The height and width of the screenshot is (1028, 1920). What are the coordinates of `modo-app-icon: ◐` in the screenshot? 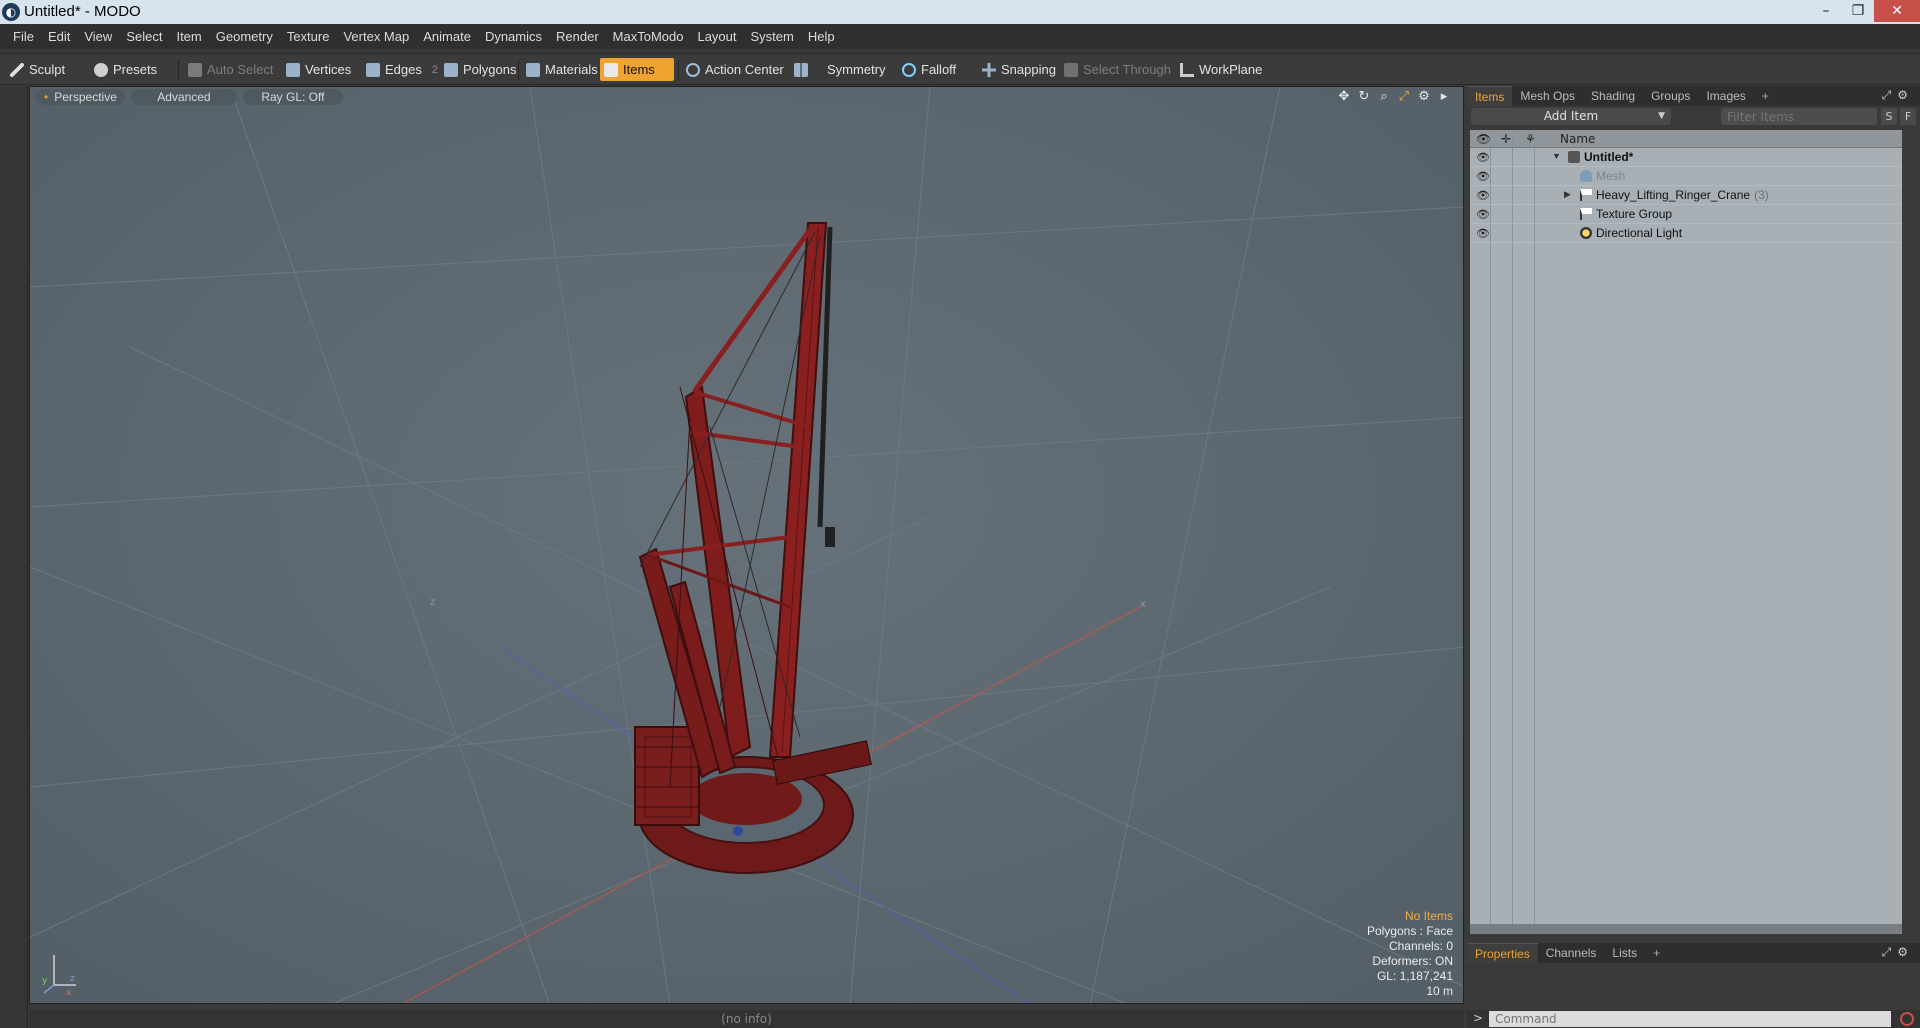 It's located at (11, 12).